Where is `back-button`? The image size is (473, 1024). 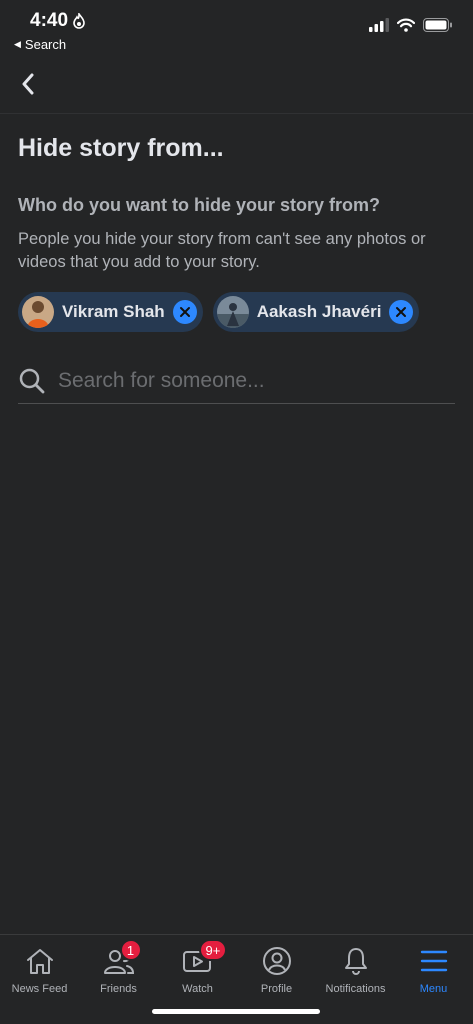
back-button is located at coordinates (28, 84).